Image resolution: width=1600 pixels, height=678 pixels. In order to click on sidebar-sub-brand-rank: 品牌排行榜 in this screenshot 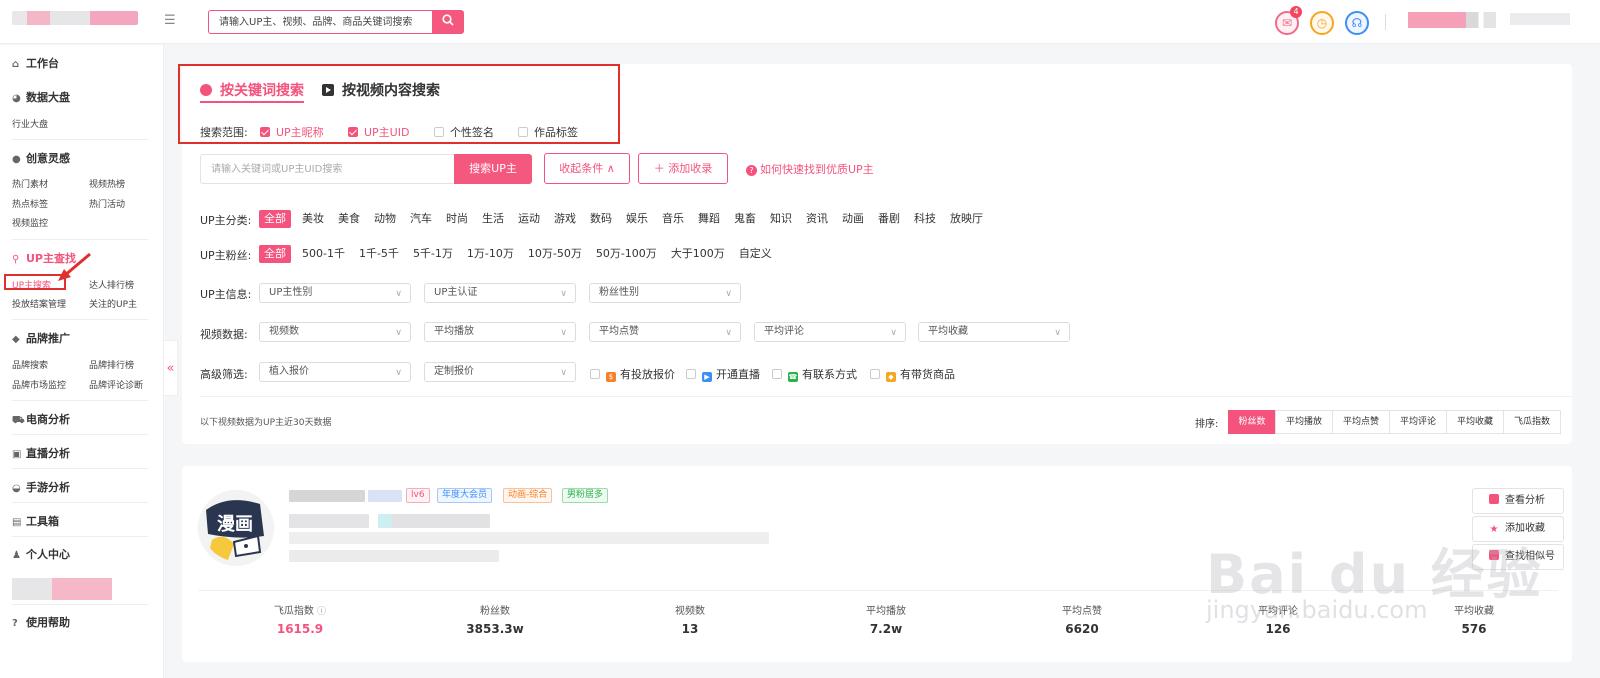, I will do `click(111, 364)`.